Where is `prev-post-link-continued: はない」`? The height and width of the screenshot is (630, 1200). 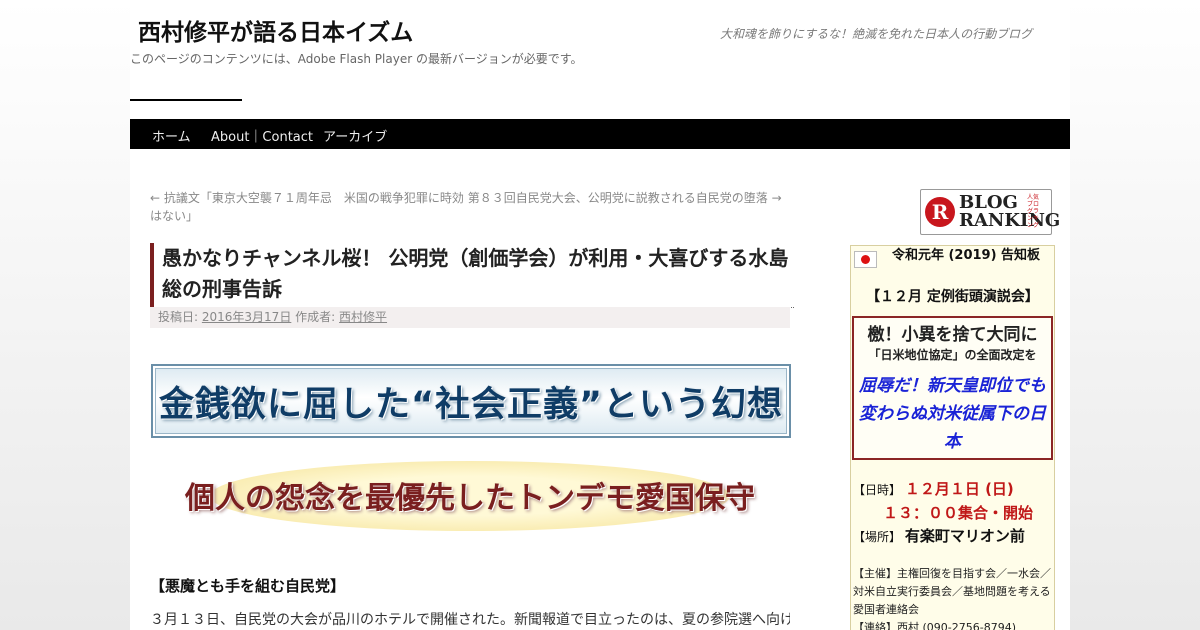 prev-post-link-continued: はない」 is located at coordinates (174, 216).